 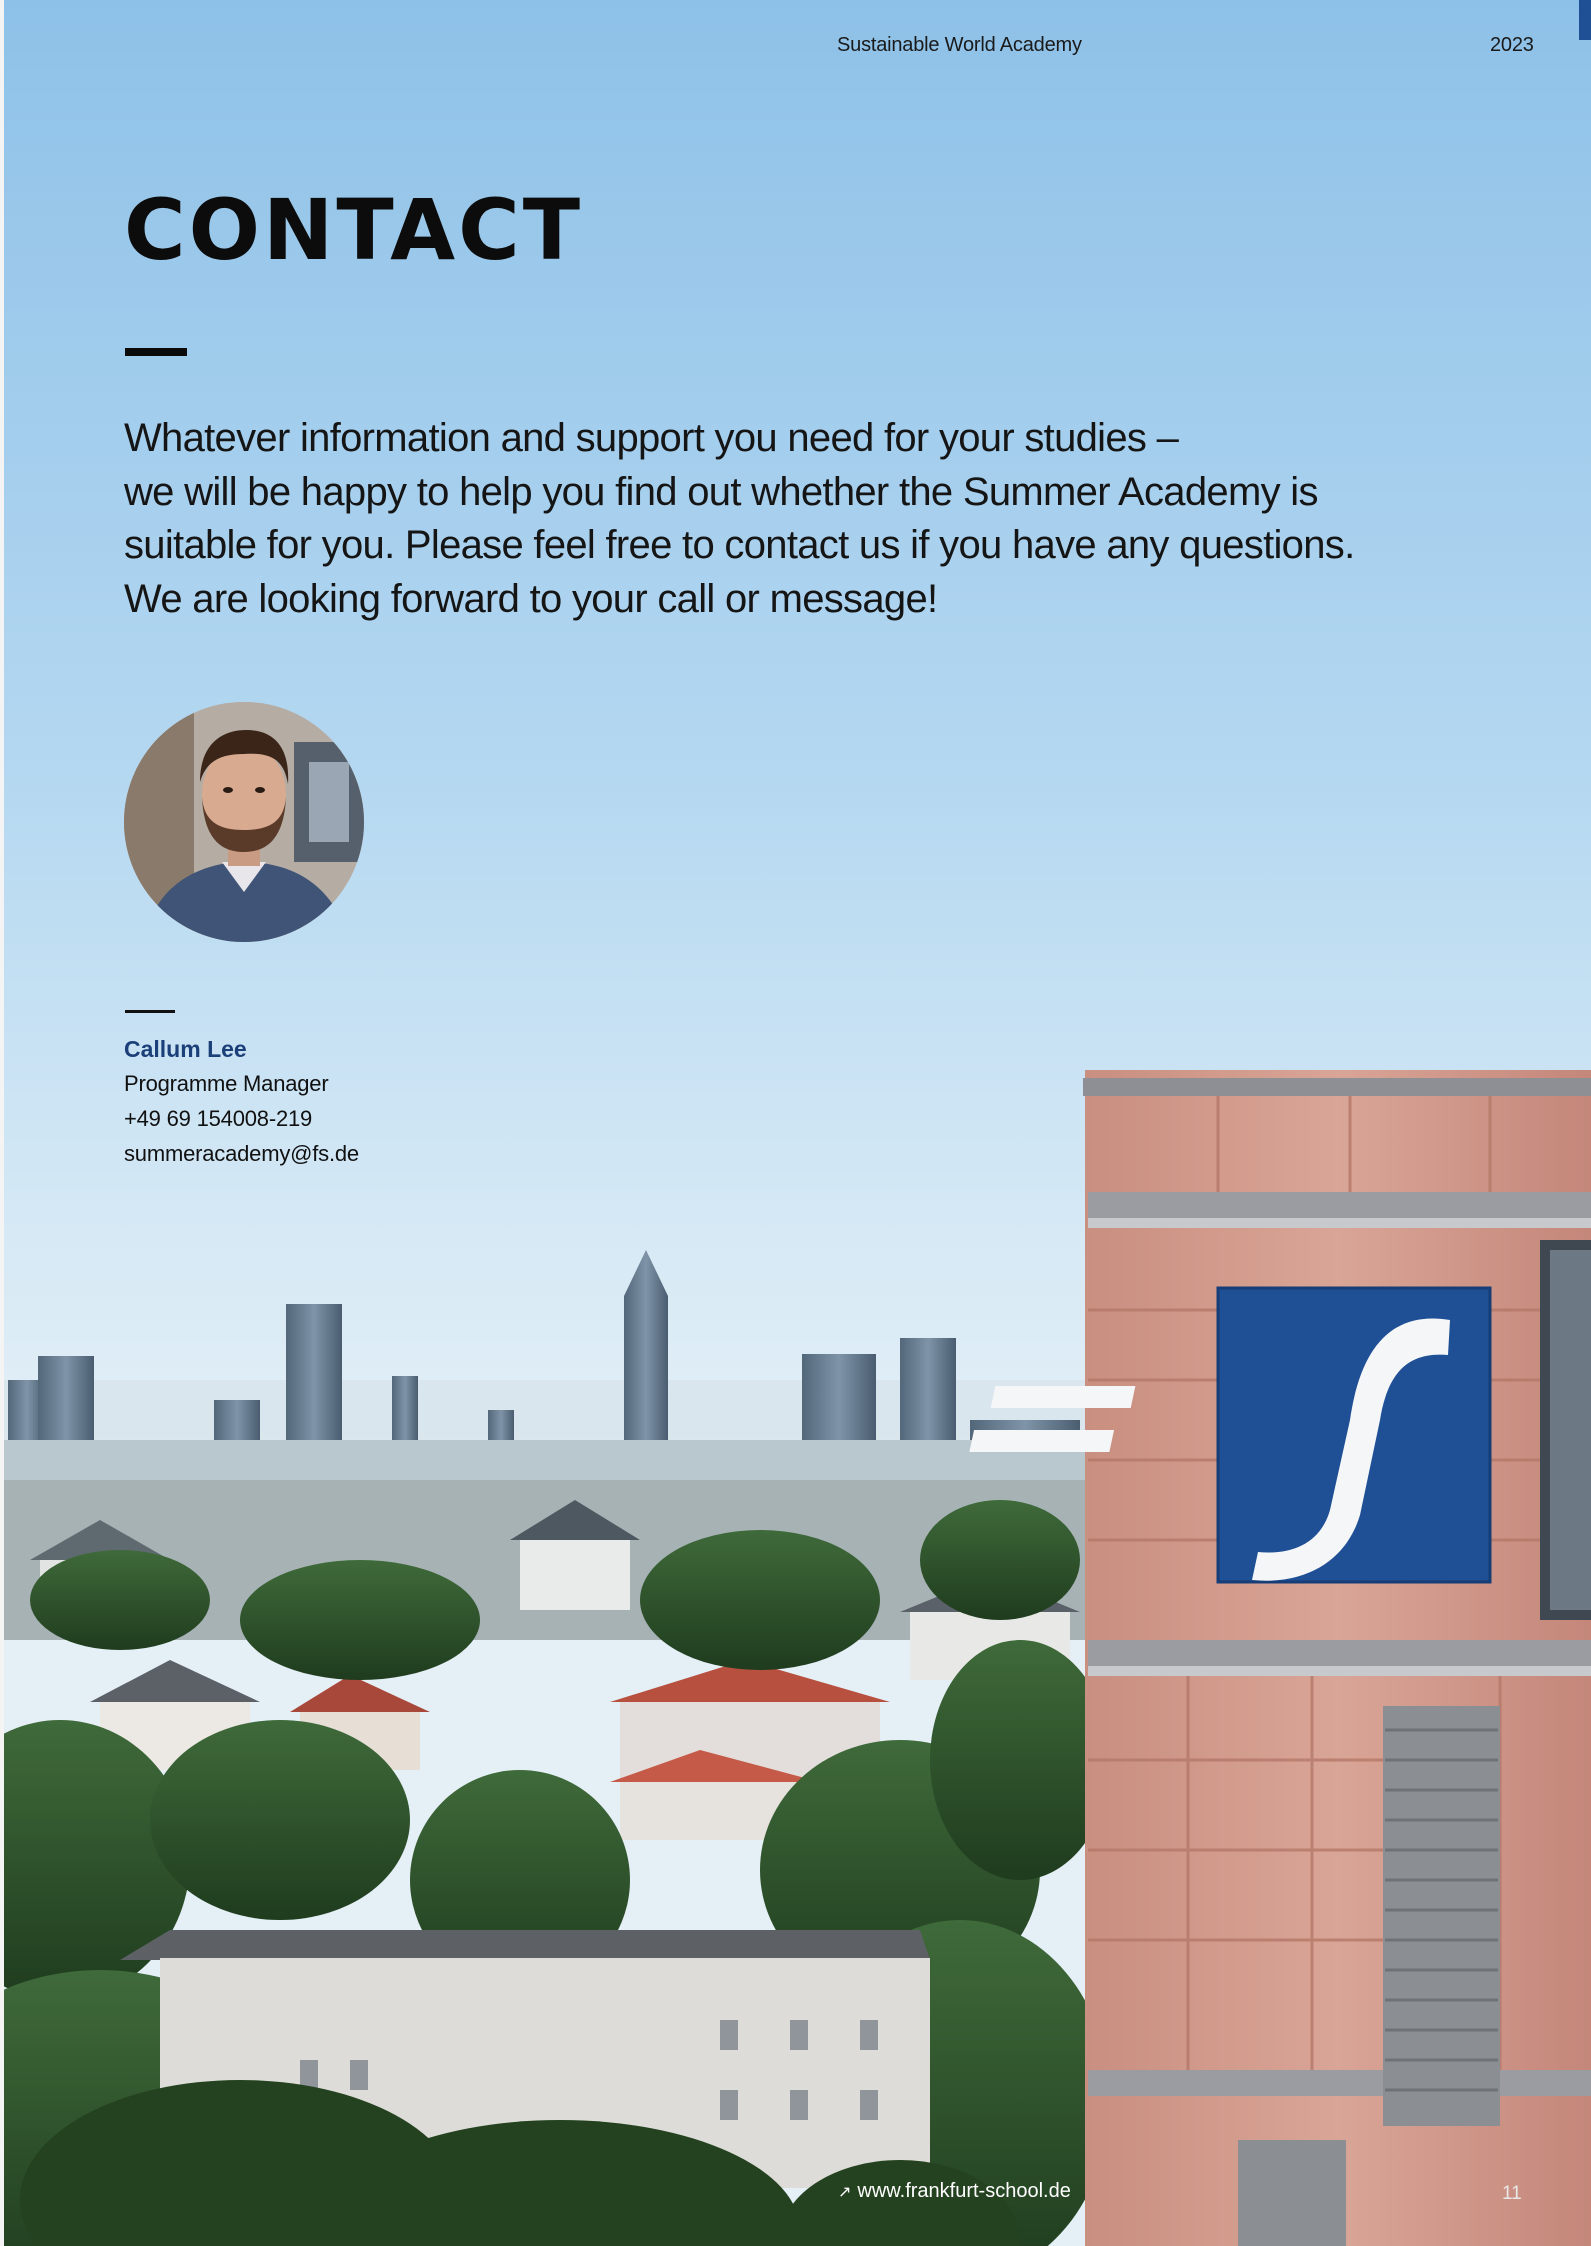 I want to click on portrait-photo, so click(x=244, y=822).